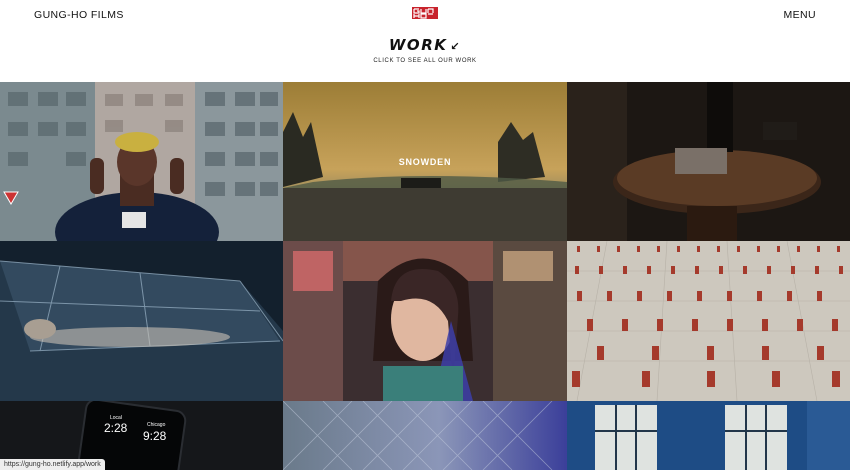  I want to click on work-tile-gym, so click(708, 435).